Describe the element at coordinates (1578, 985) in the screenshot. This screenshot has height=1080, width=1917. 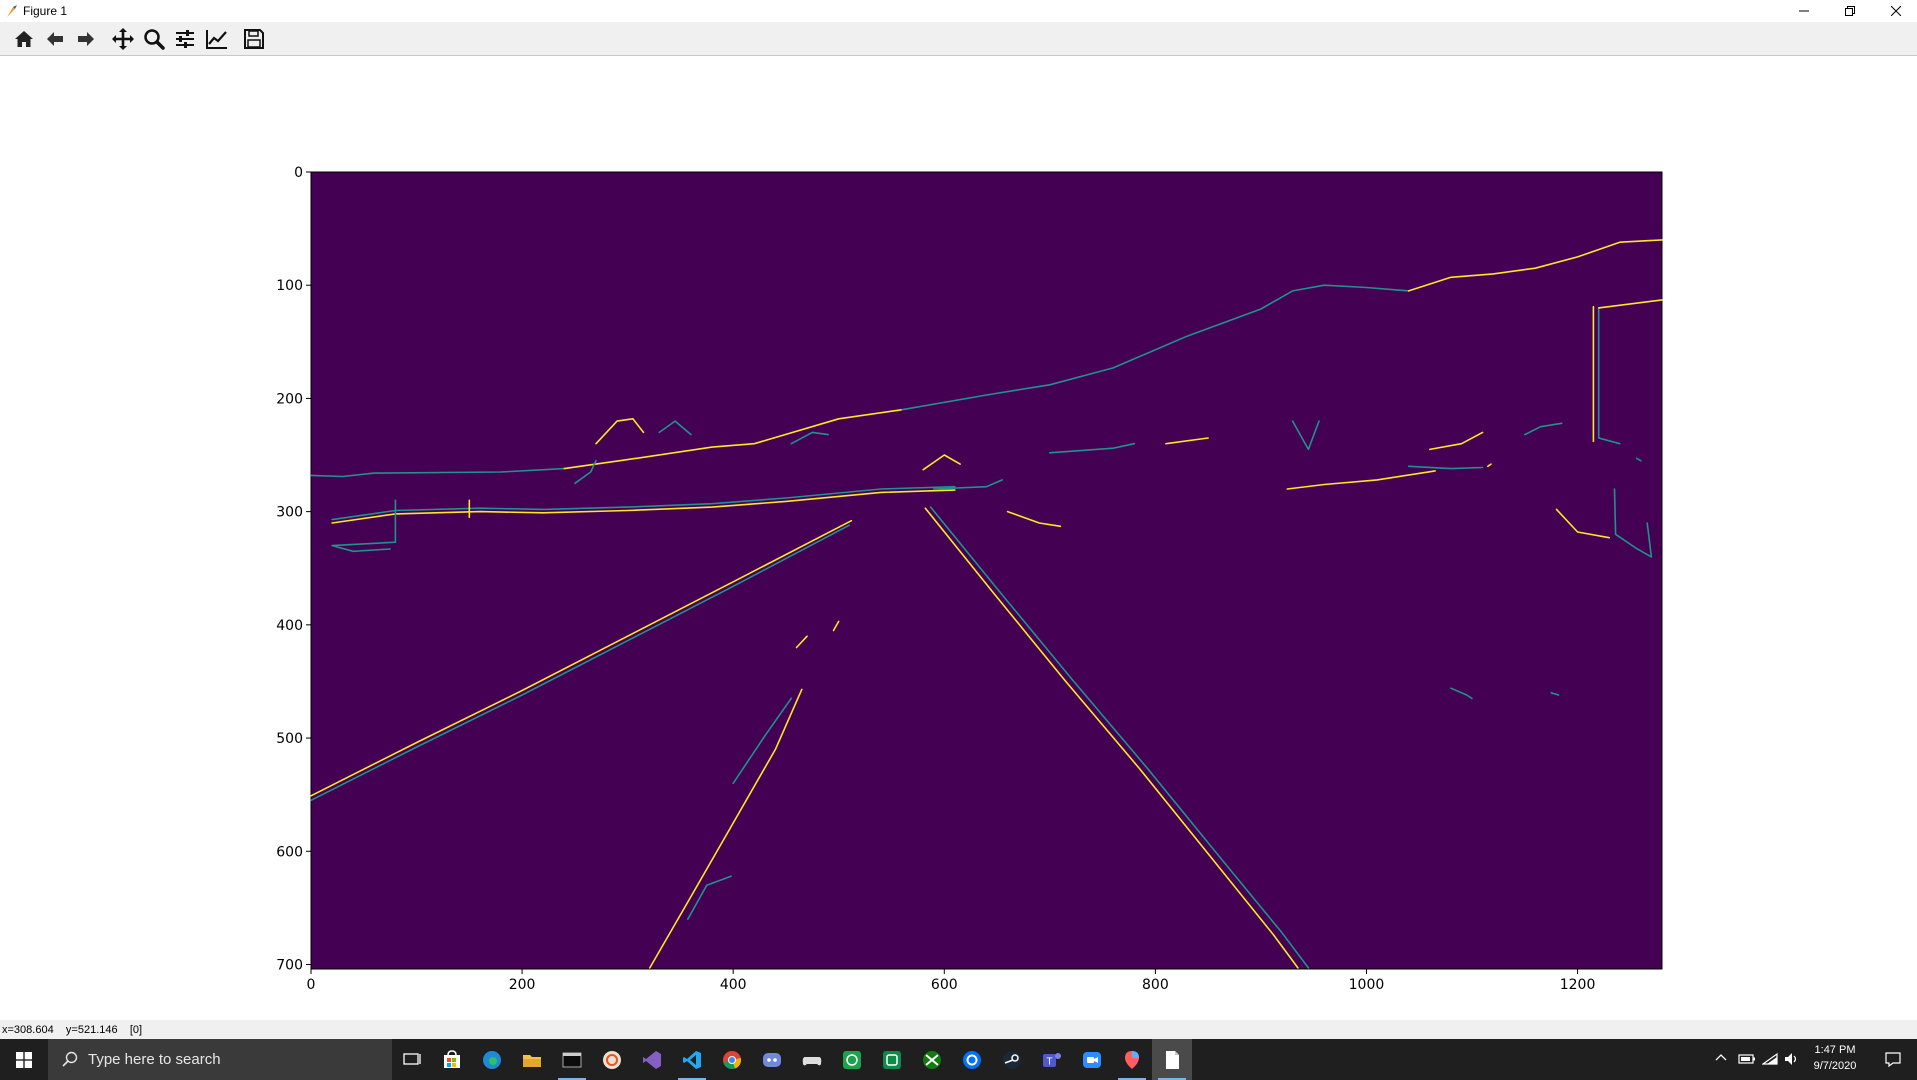
I see `x-tick-label: 1200` at that location.